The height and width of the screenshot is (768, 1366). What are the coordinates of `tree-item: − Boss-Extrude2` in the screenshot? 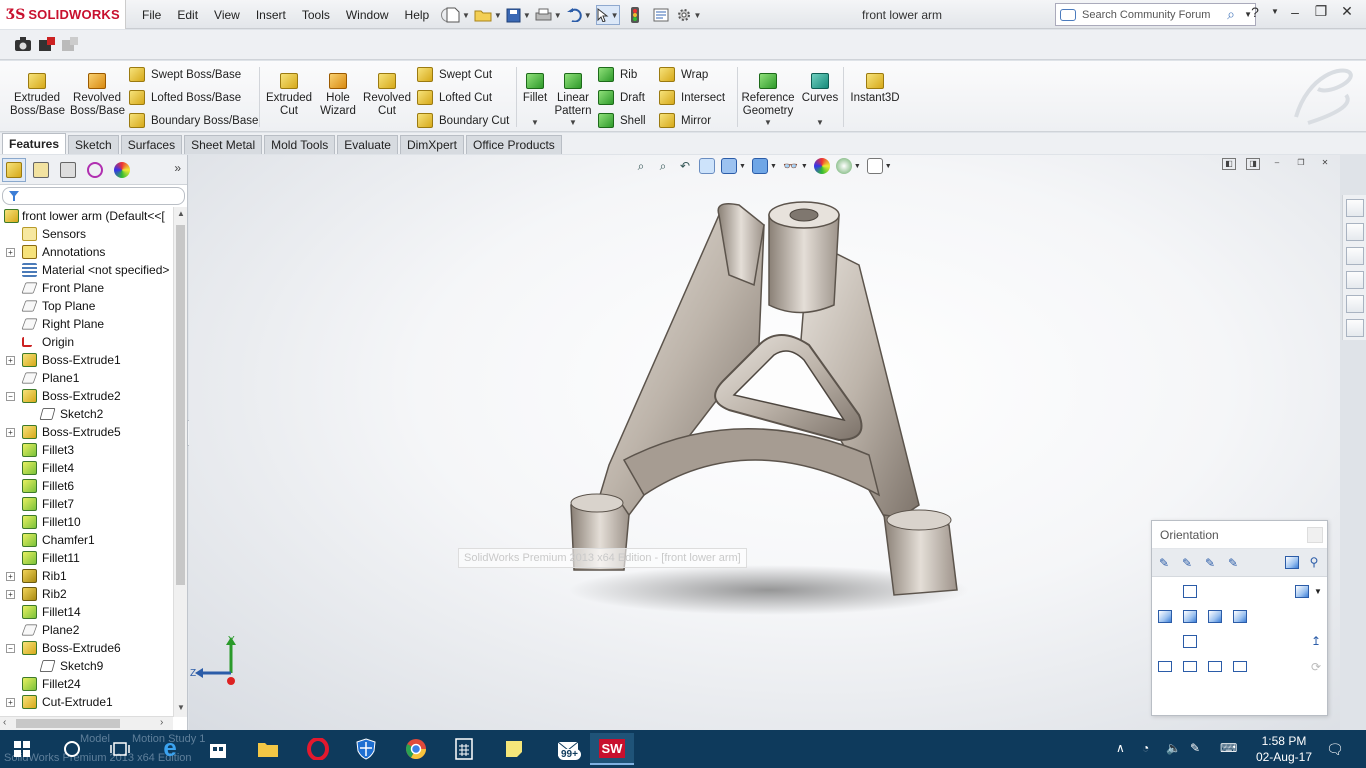 It's located at (86, 396).